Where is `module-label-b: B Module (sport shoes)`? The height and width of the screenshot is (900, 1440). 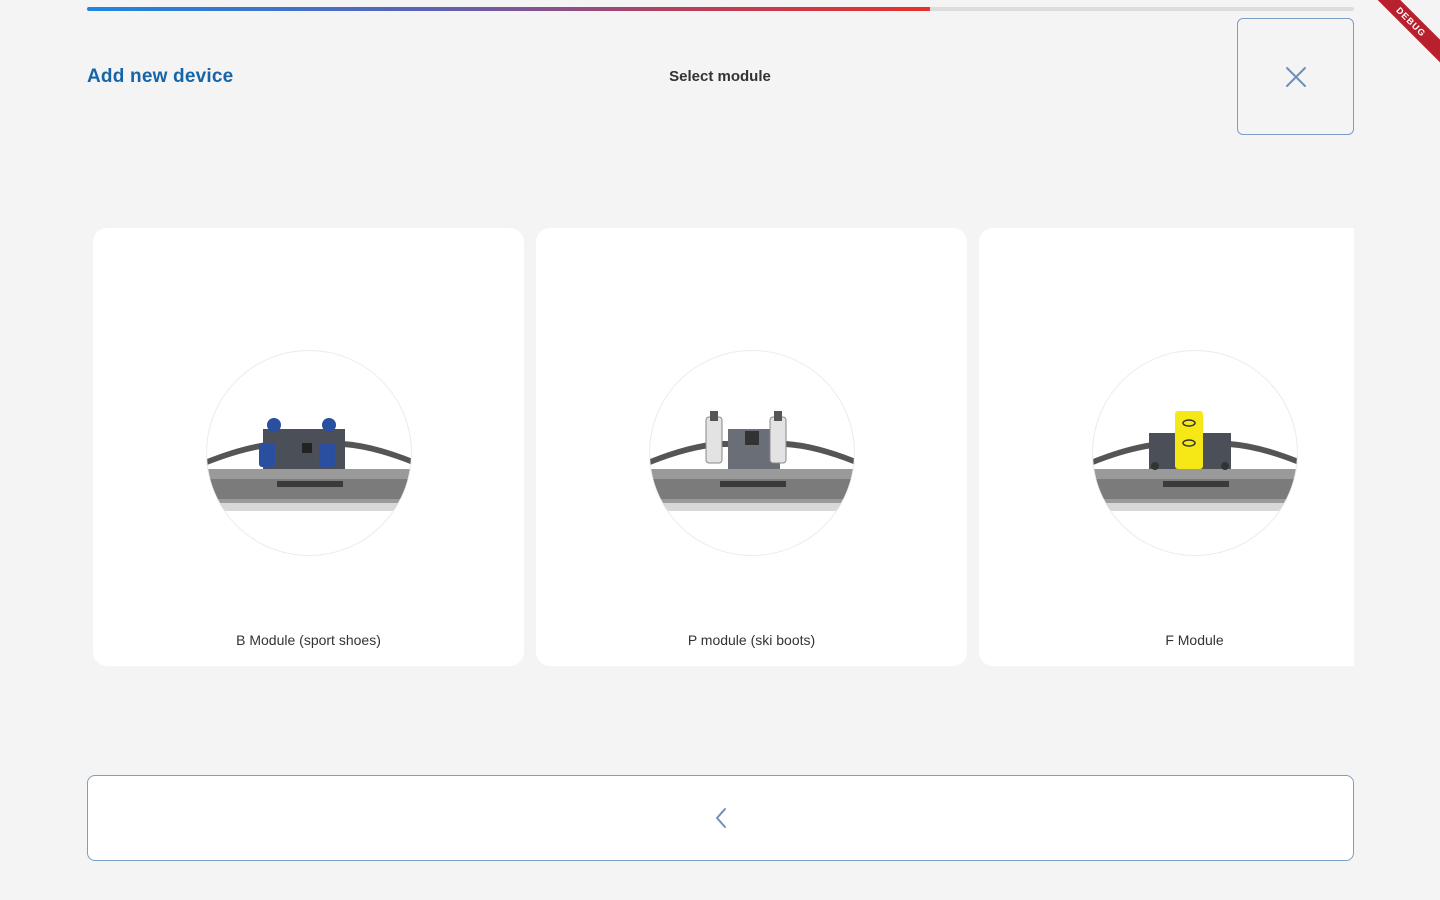
module-label-b: B Module (sport shoes) is located at coordinates (308, 640).